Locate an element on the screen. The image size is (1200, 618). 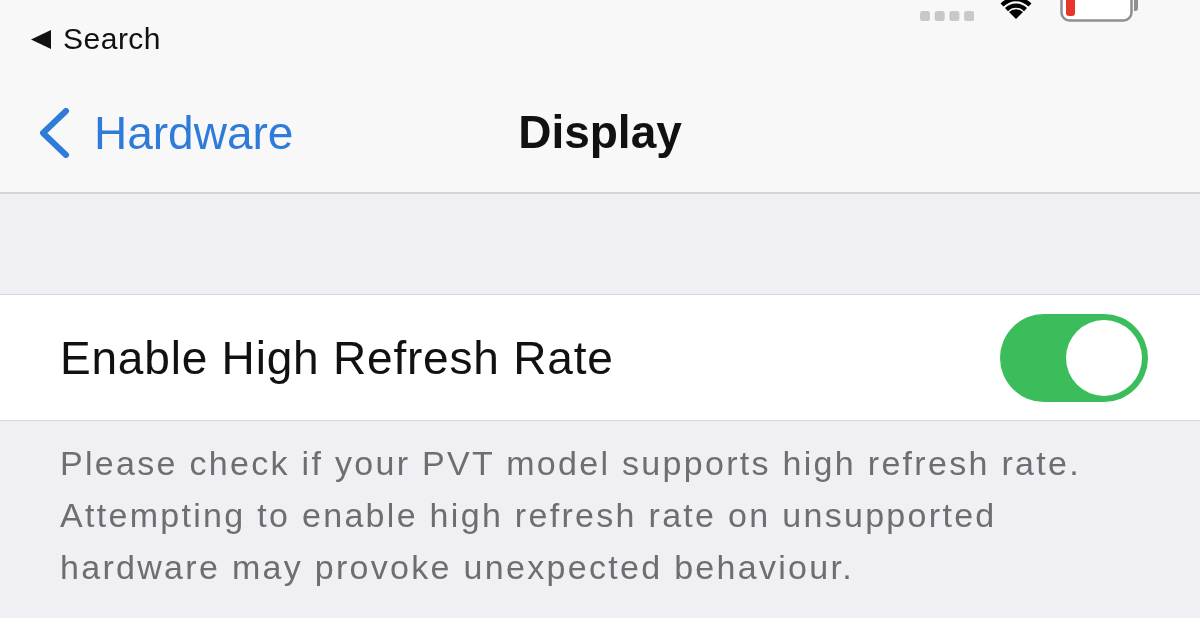
wifi-icon is located at coordinates (1016, 10).